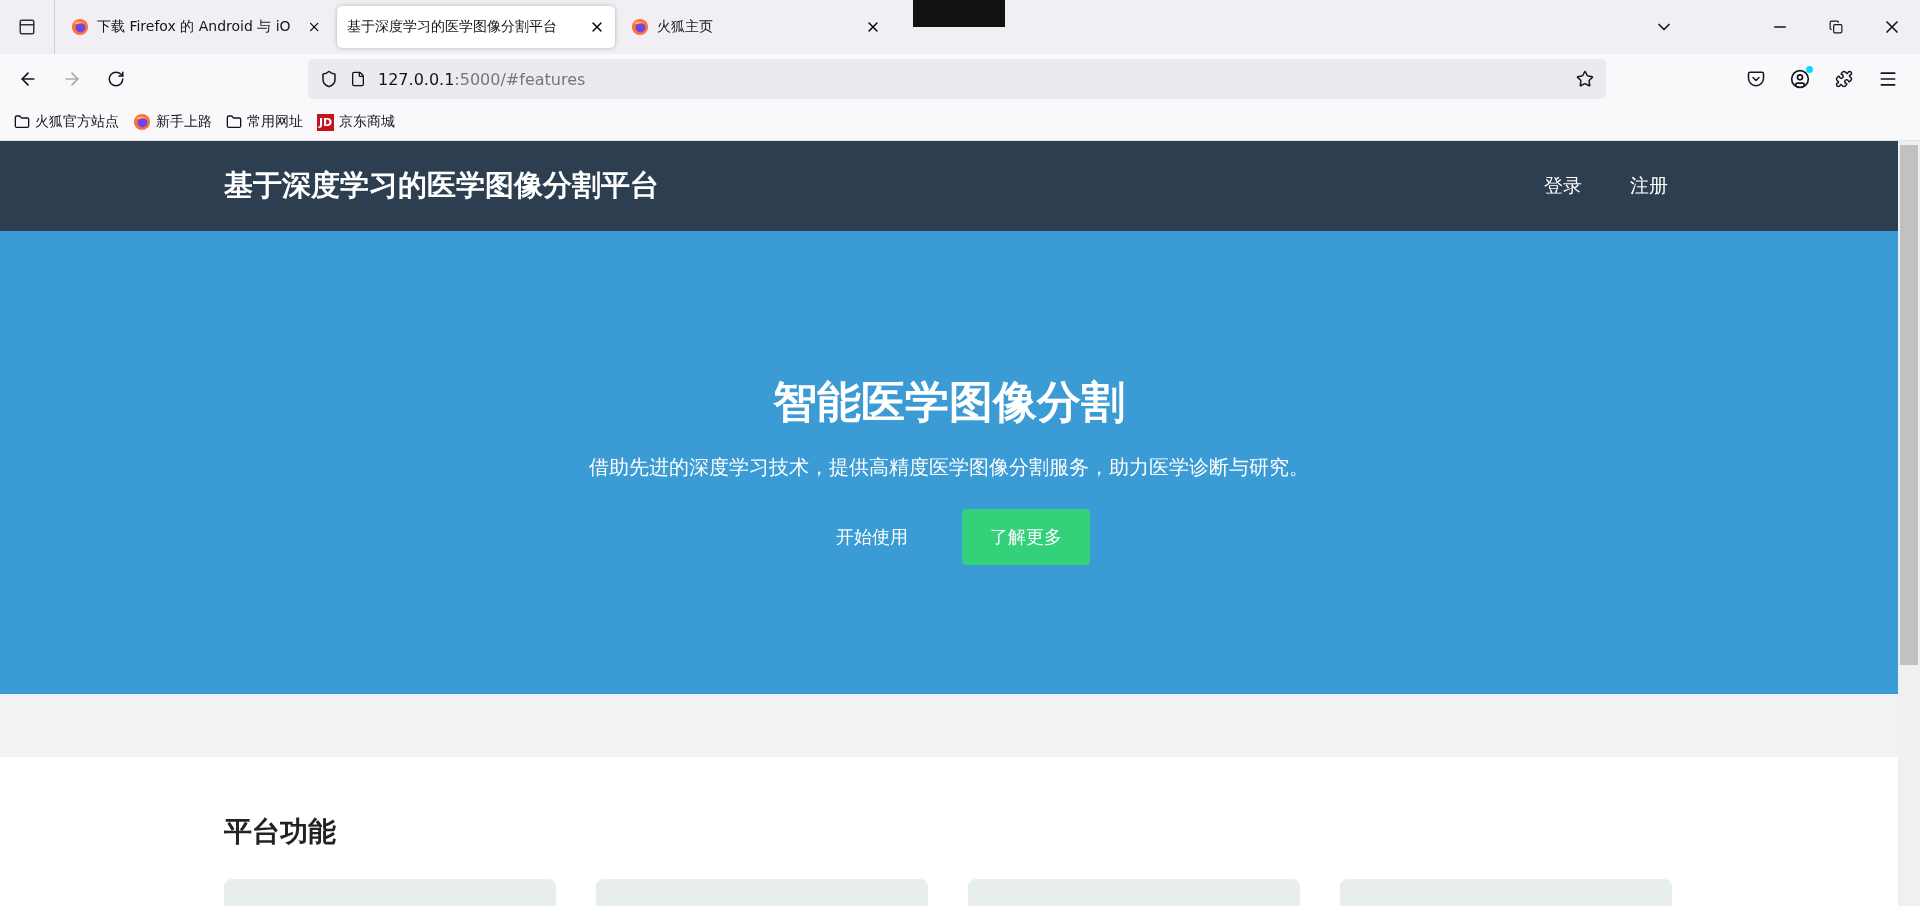  Describe the element at coordinates (756, 27) in the screenshot. I see `browser-tab: 火狐主页` at that location.